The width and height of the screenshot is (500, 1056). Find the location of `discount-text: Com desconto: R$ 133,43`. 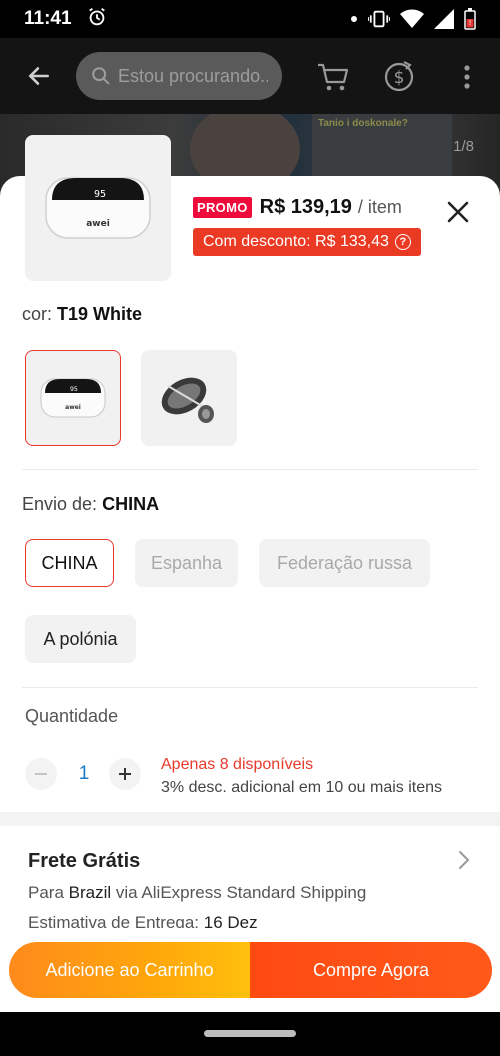

discount-text: Com desconto: R$ 133,43 is located at coordinates (296, 241).